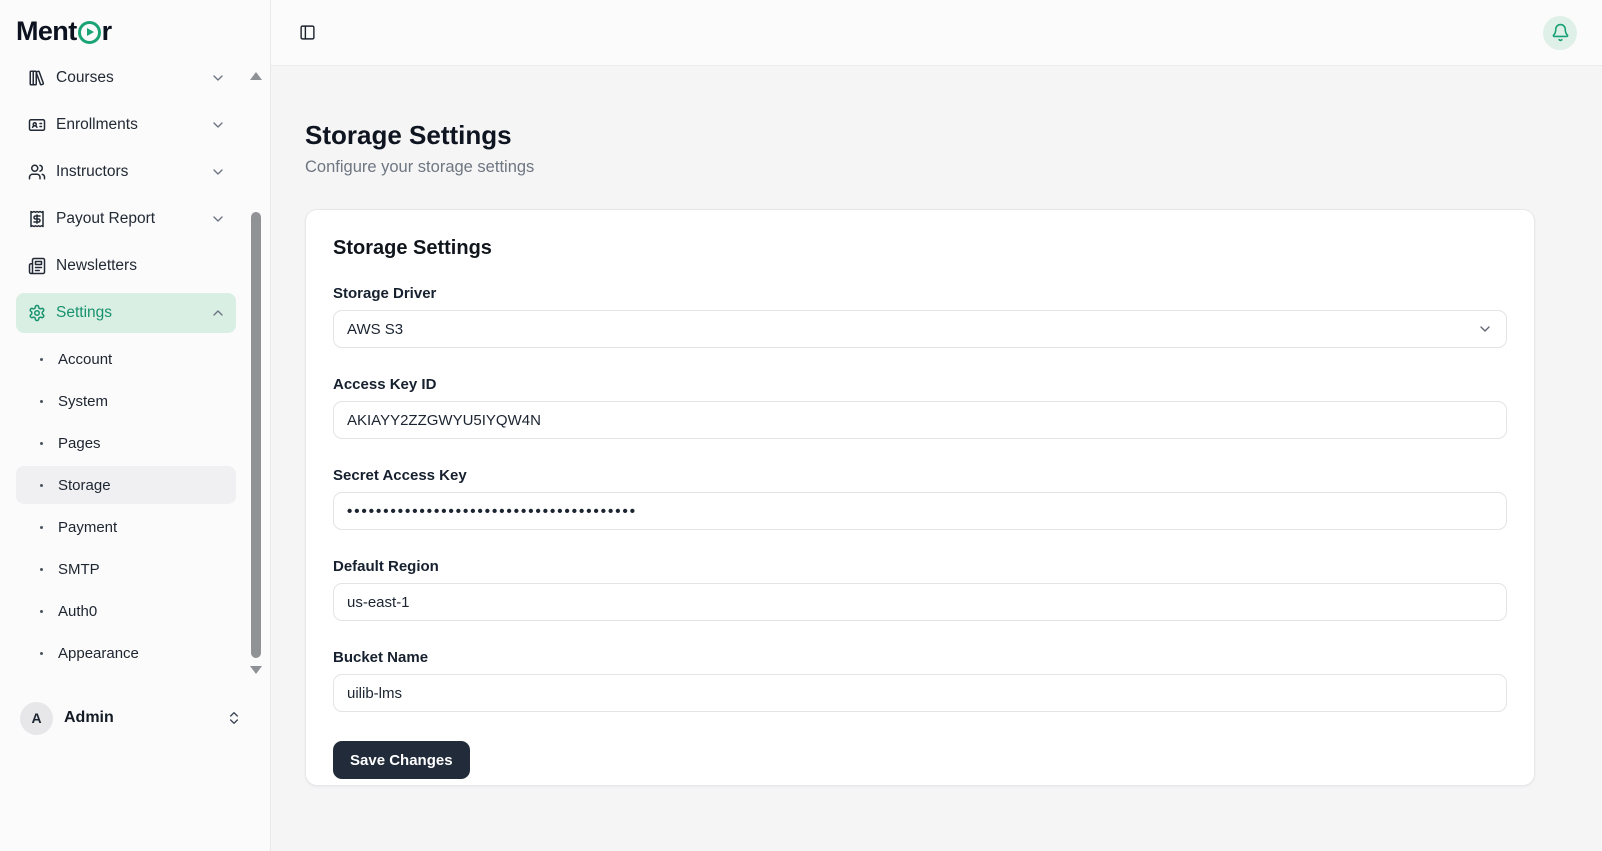 Image resolution: width=1602 pixels, height=851 pixels. Describe the element at coordinates (256, 670) in the screenshot. I see `scroll-down-arrow-icon` at that location.